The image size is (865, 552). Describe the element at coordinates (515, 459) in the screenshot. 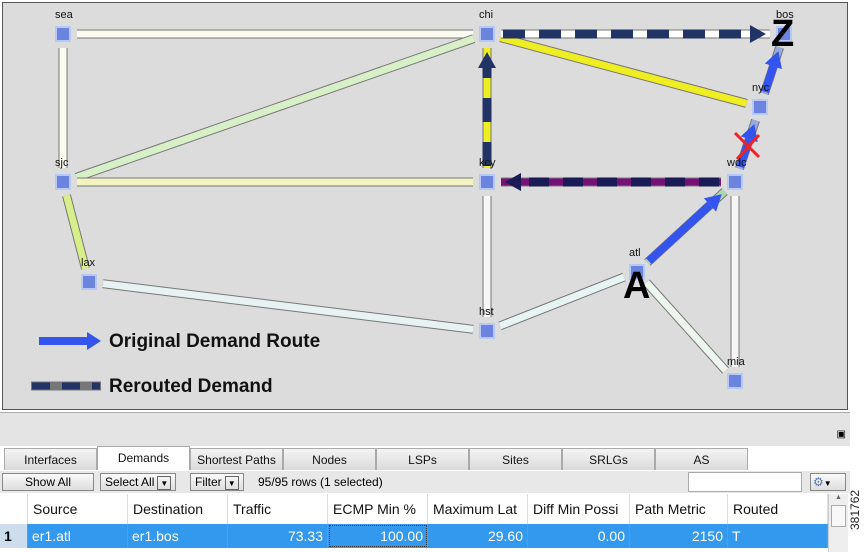

I see `tab-sites: Sites` at that location.